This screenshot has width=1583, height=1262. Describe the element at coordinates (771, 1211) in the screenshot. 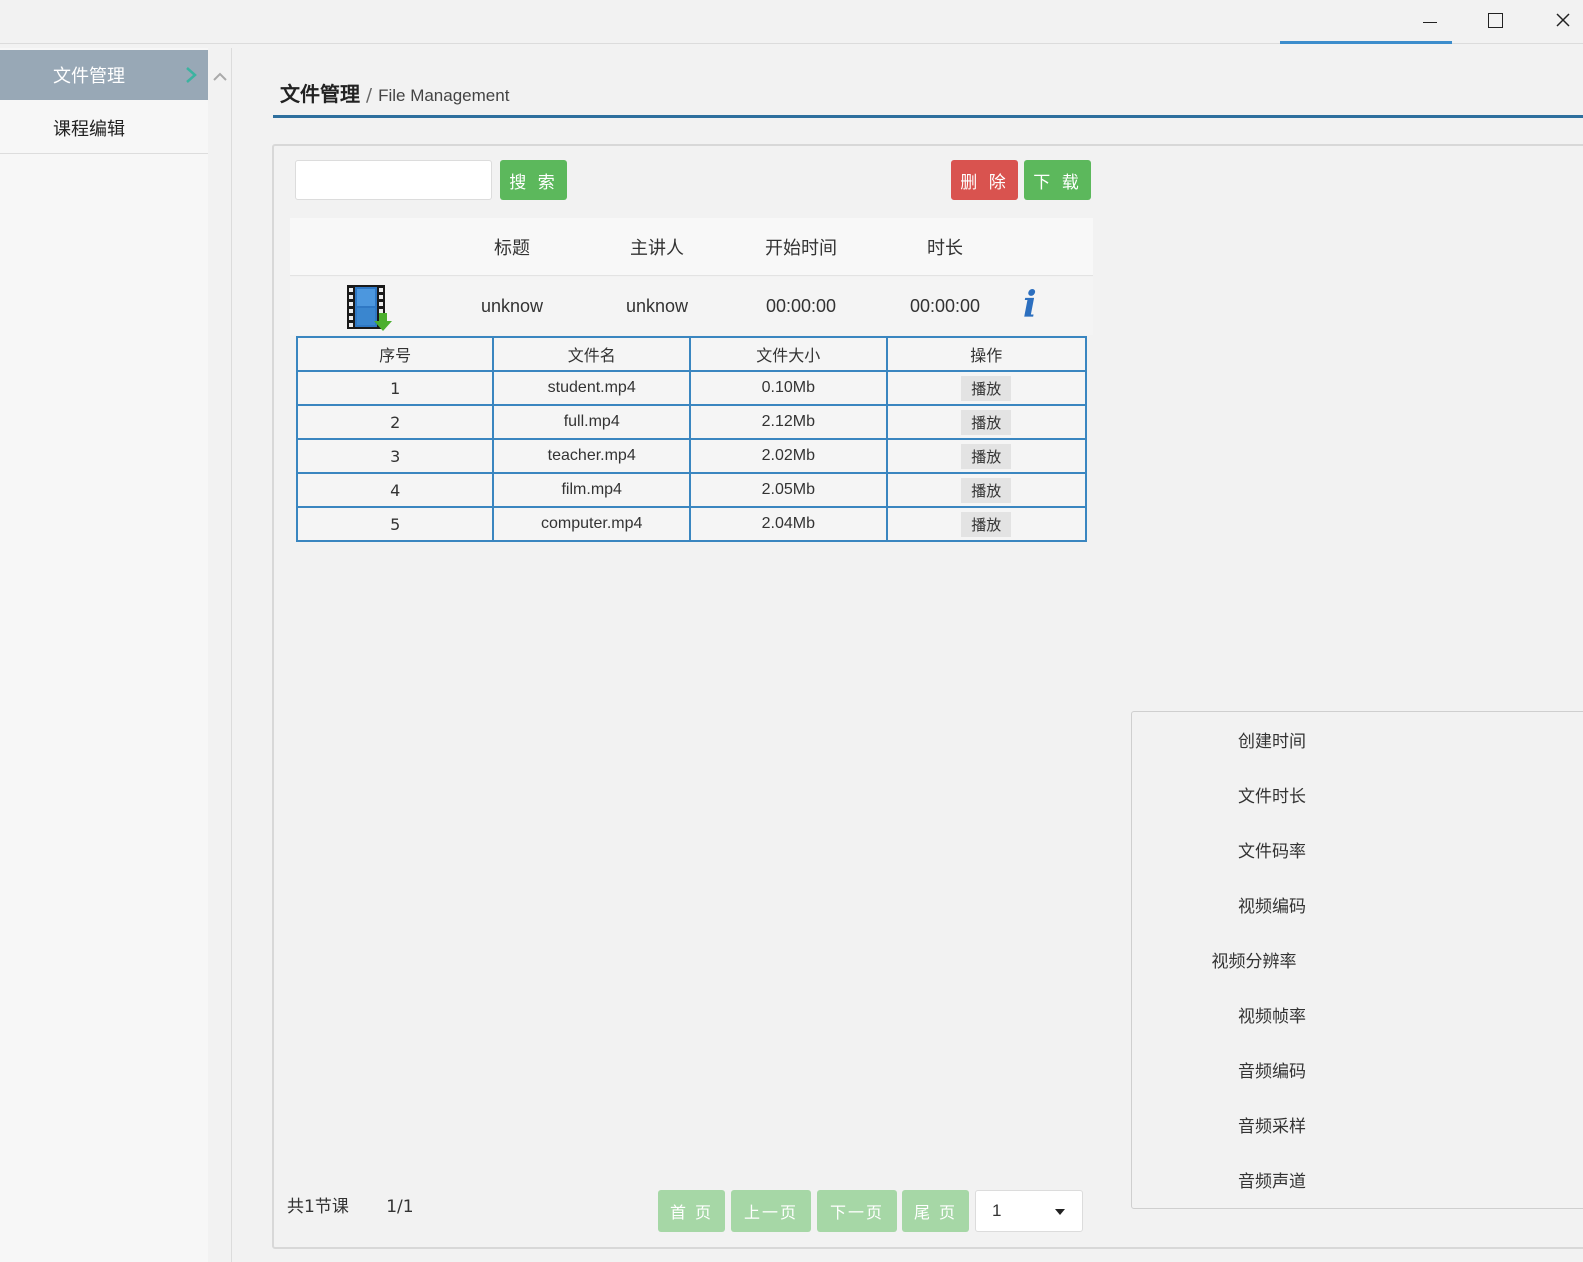

I see `prev-page-button: 上一页` at that location.